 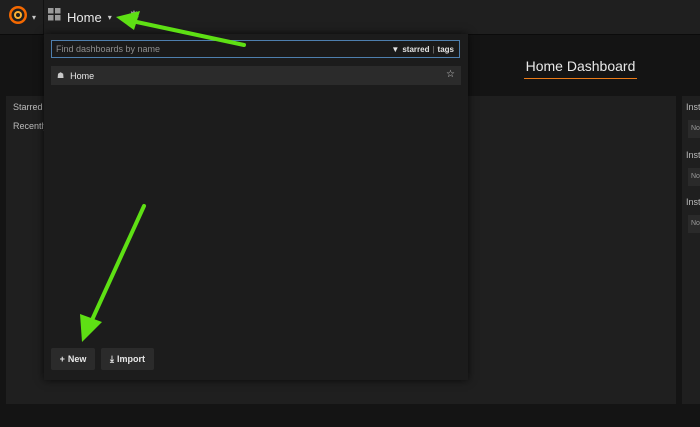 I want to click on filter-icon: ▼, so click(x=395, y=49).